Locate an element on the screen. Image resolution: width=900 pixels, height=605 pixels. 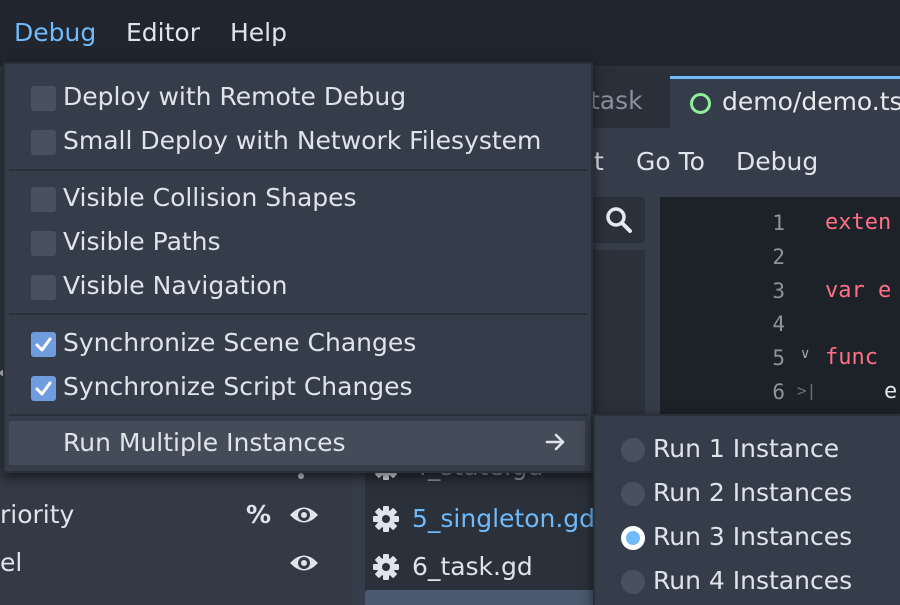
menu-item-label: Run 4 Instances is located at coordinates (753, 580).